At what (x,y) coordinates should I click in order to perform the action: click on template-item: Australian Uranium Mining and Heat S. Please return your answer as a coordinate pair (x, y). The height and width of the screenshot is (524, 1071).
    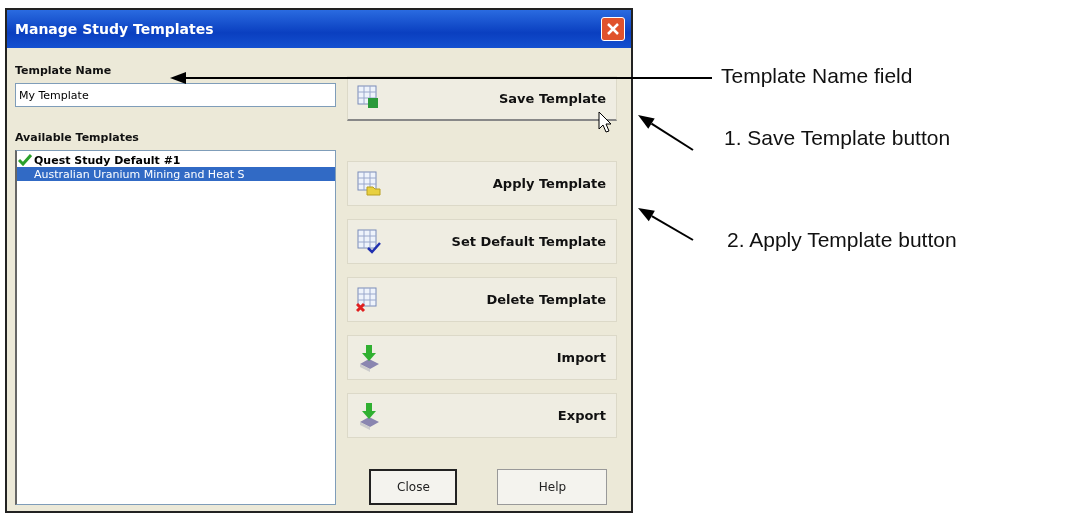
    Looking at the image, I should click on (176, 174).